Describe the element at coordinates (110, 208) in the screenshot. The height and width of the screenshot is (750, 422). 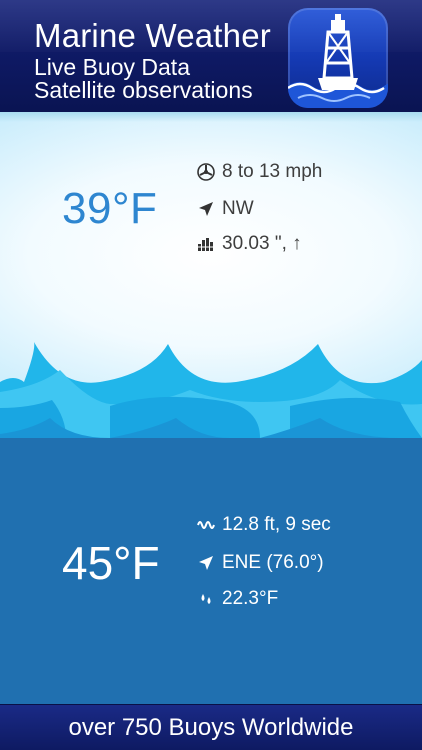
I see `air-temperature: 39°F` at that location.